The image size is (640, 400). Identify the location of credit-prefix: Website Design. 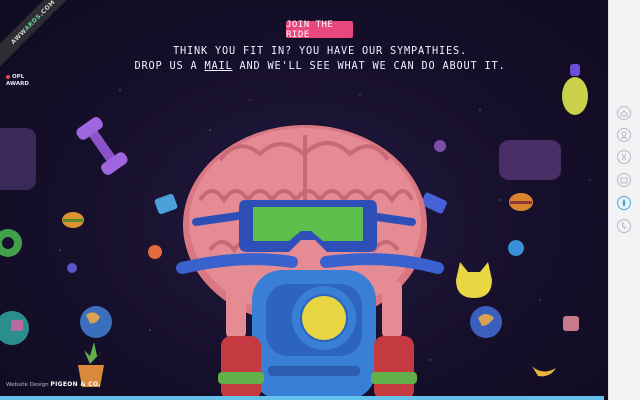
(28, 385).